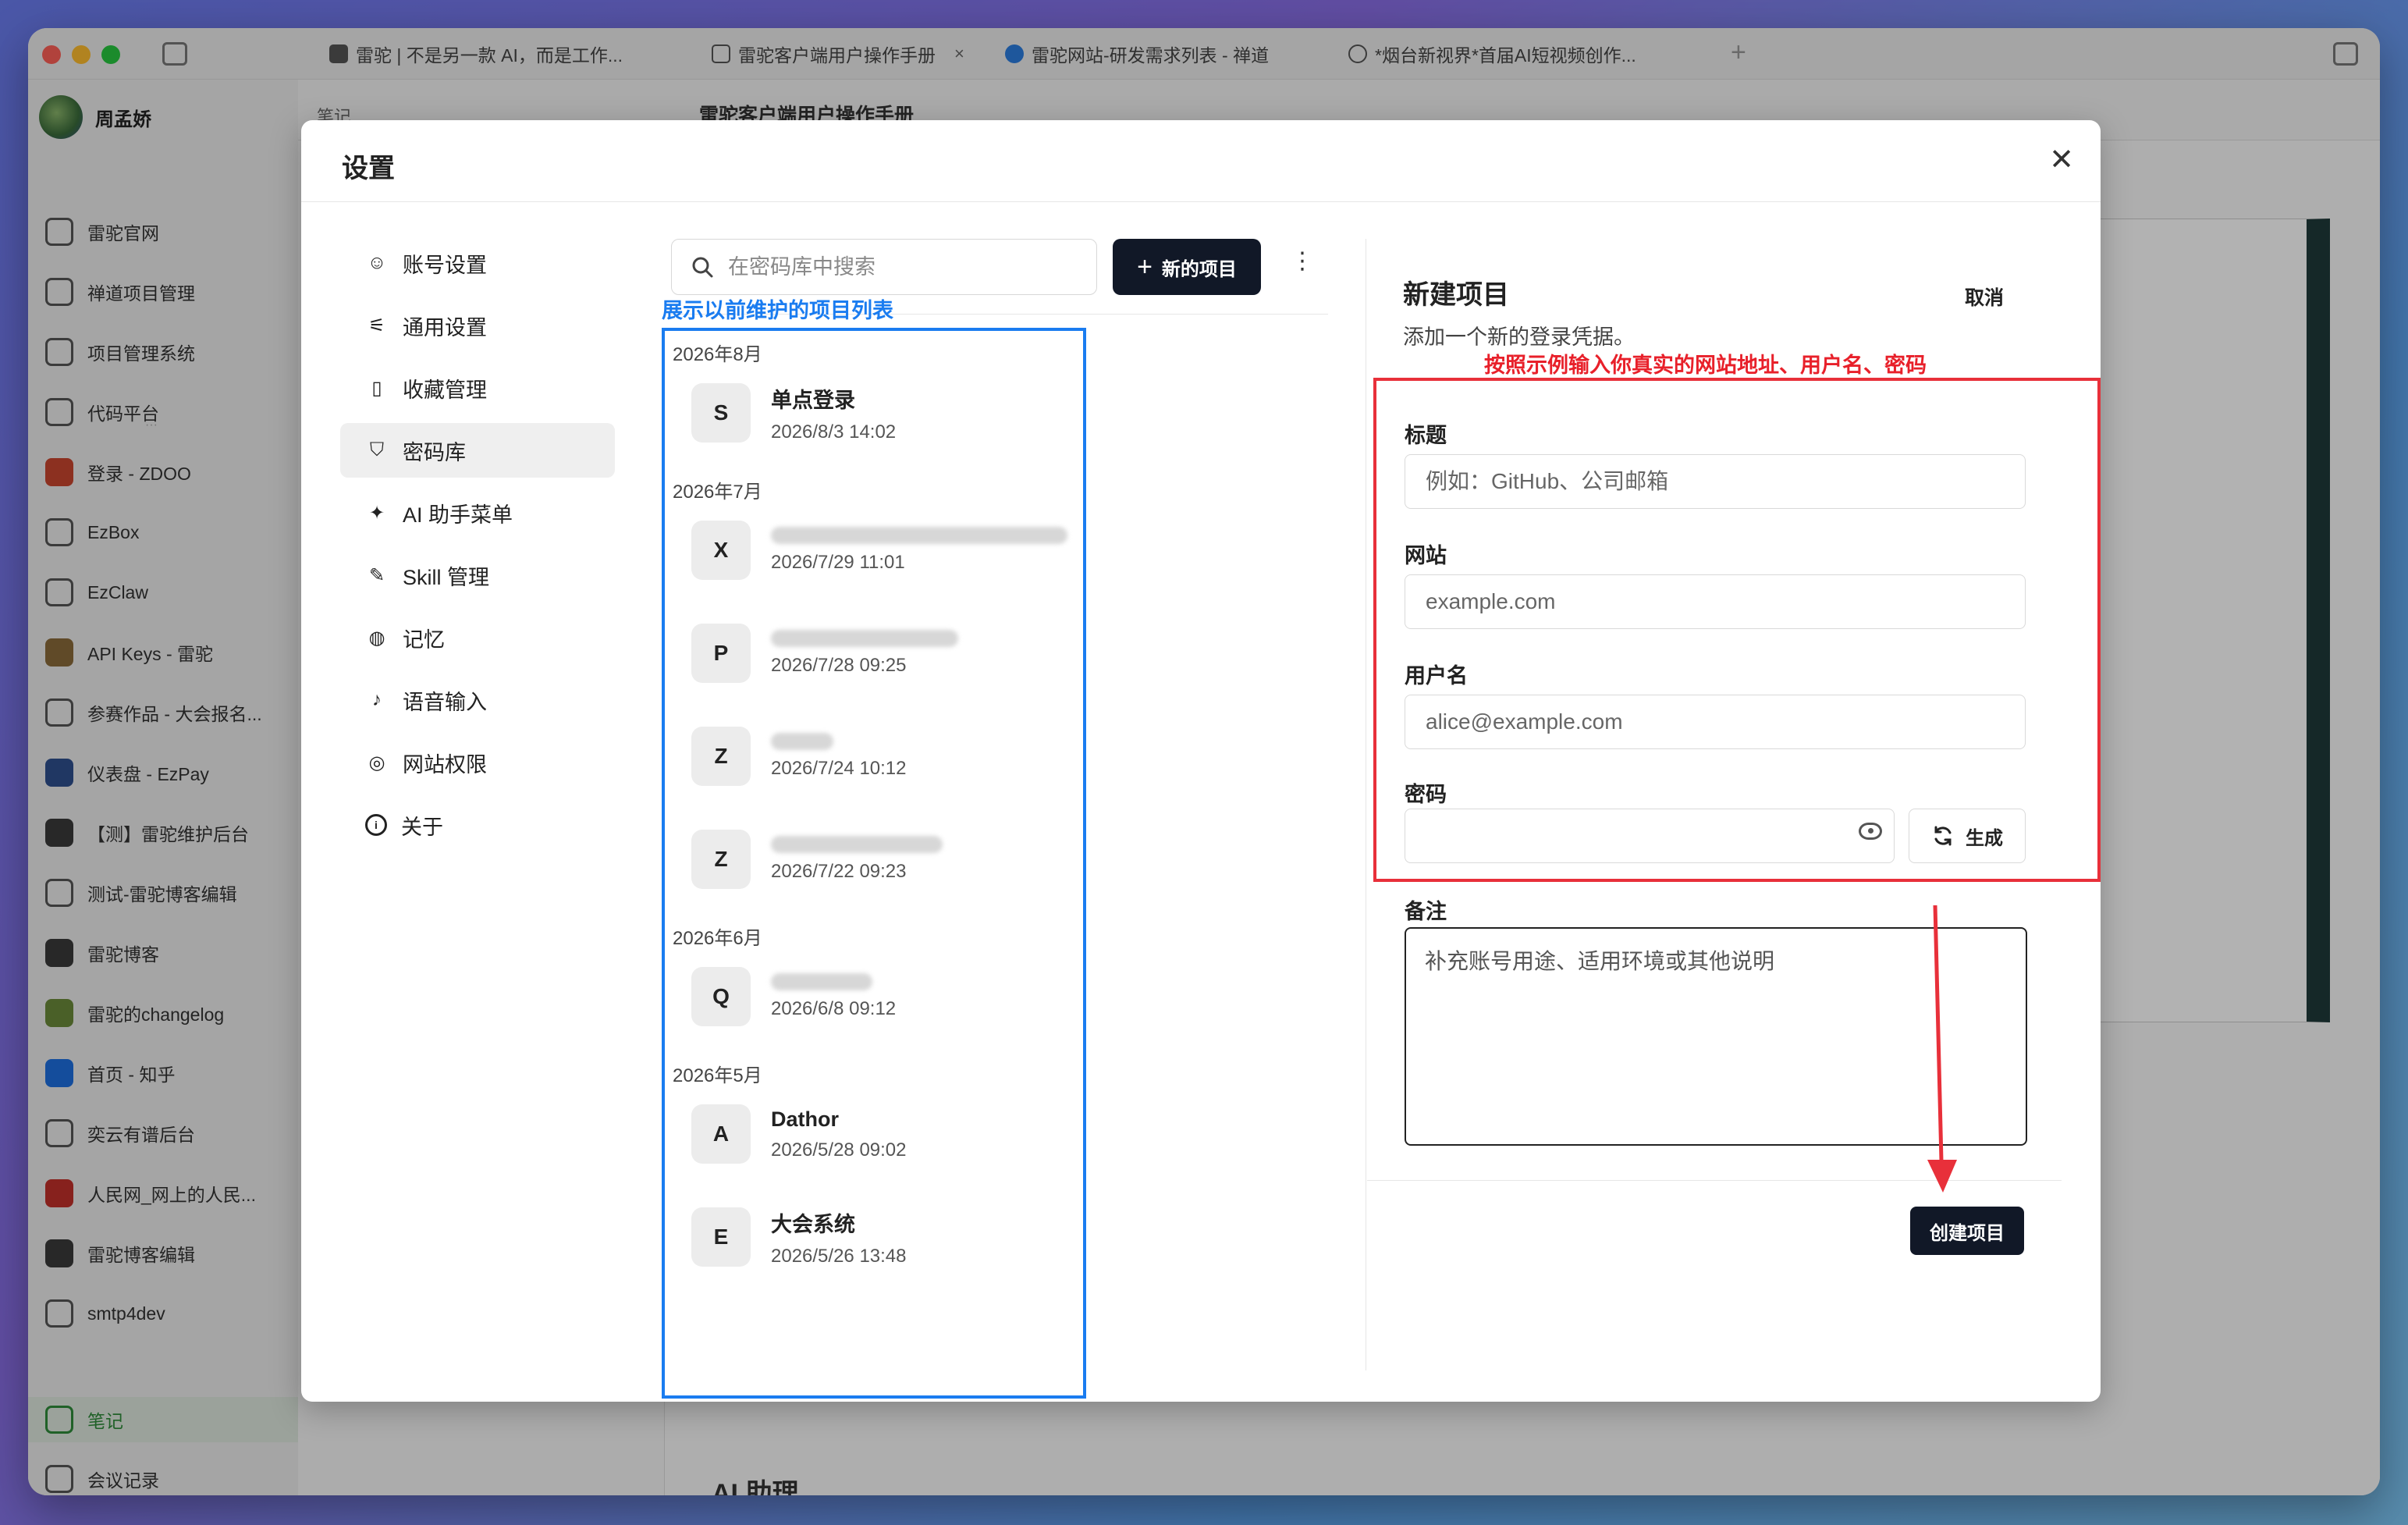 The height and width of the screenshot is (1525, 2408). I want to click on group-label: 2026年8月, so click(717, 354).